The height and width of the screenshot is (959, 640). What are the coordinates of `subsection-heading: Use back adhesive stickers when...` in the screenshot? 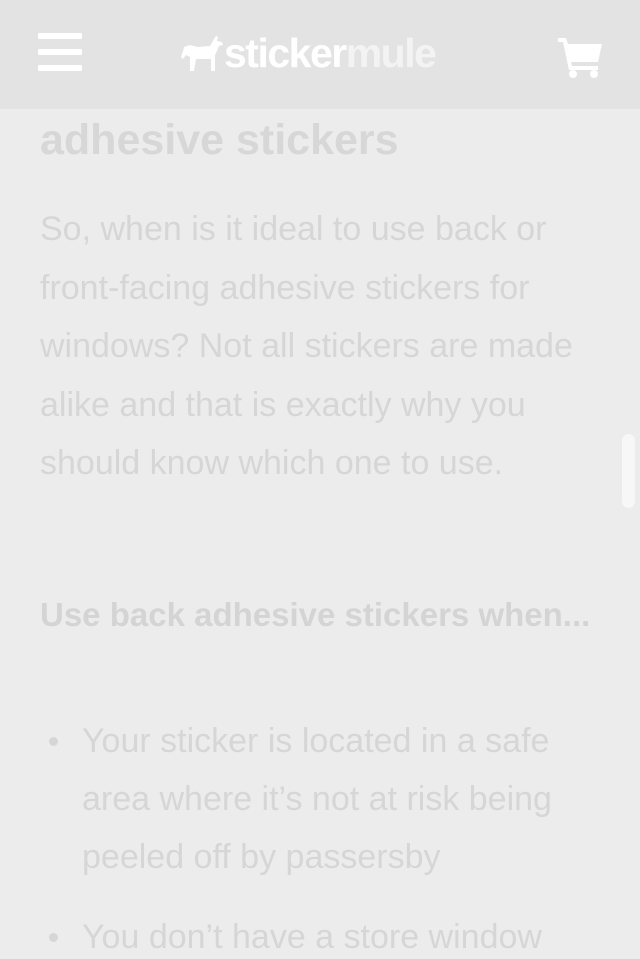 It's located at (315, 614).